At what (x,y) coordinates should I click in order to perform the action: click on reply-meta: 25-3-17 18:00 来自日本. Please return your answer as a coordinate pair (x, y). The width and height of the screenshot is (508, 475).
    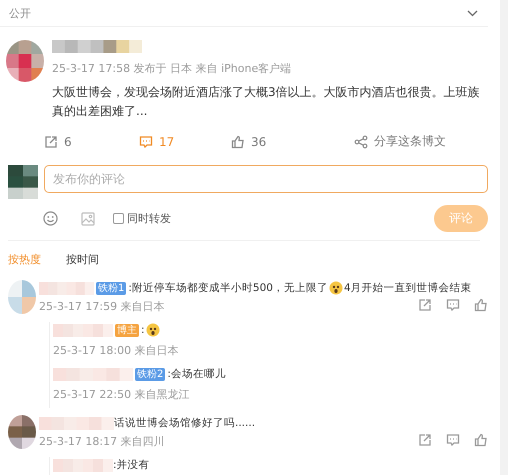
    Looking at the image, I should click on (116, 350).